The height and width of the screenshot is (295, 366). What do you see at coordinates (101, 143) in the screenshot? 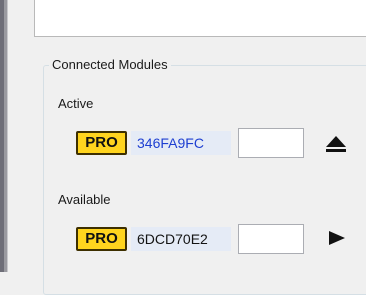
I see `active-pro-badge: PRO` at bounding box center [101, 143].